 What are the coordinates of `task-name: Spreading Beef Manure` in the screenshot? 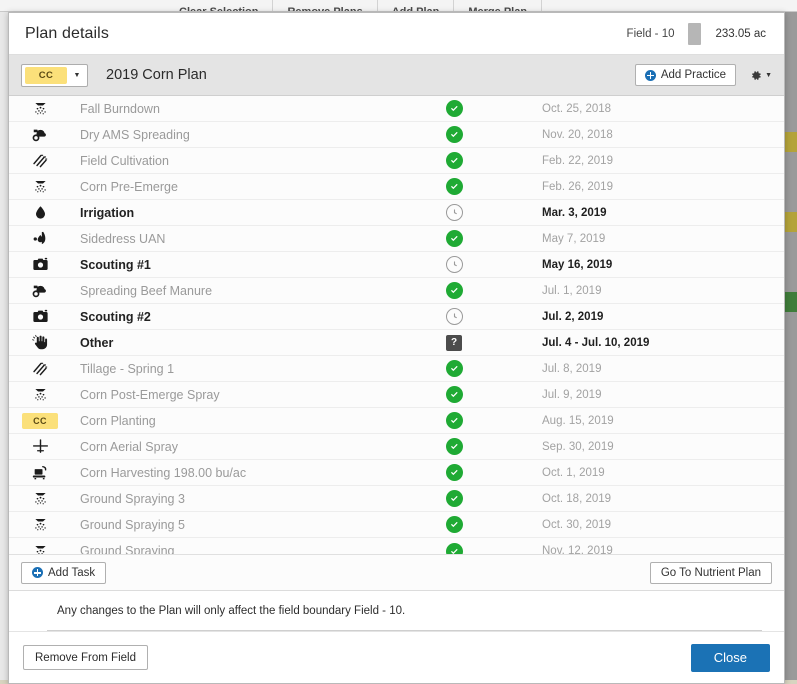 It's located at (146, 290).